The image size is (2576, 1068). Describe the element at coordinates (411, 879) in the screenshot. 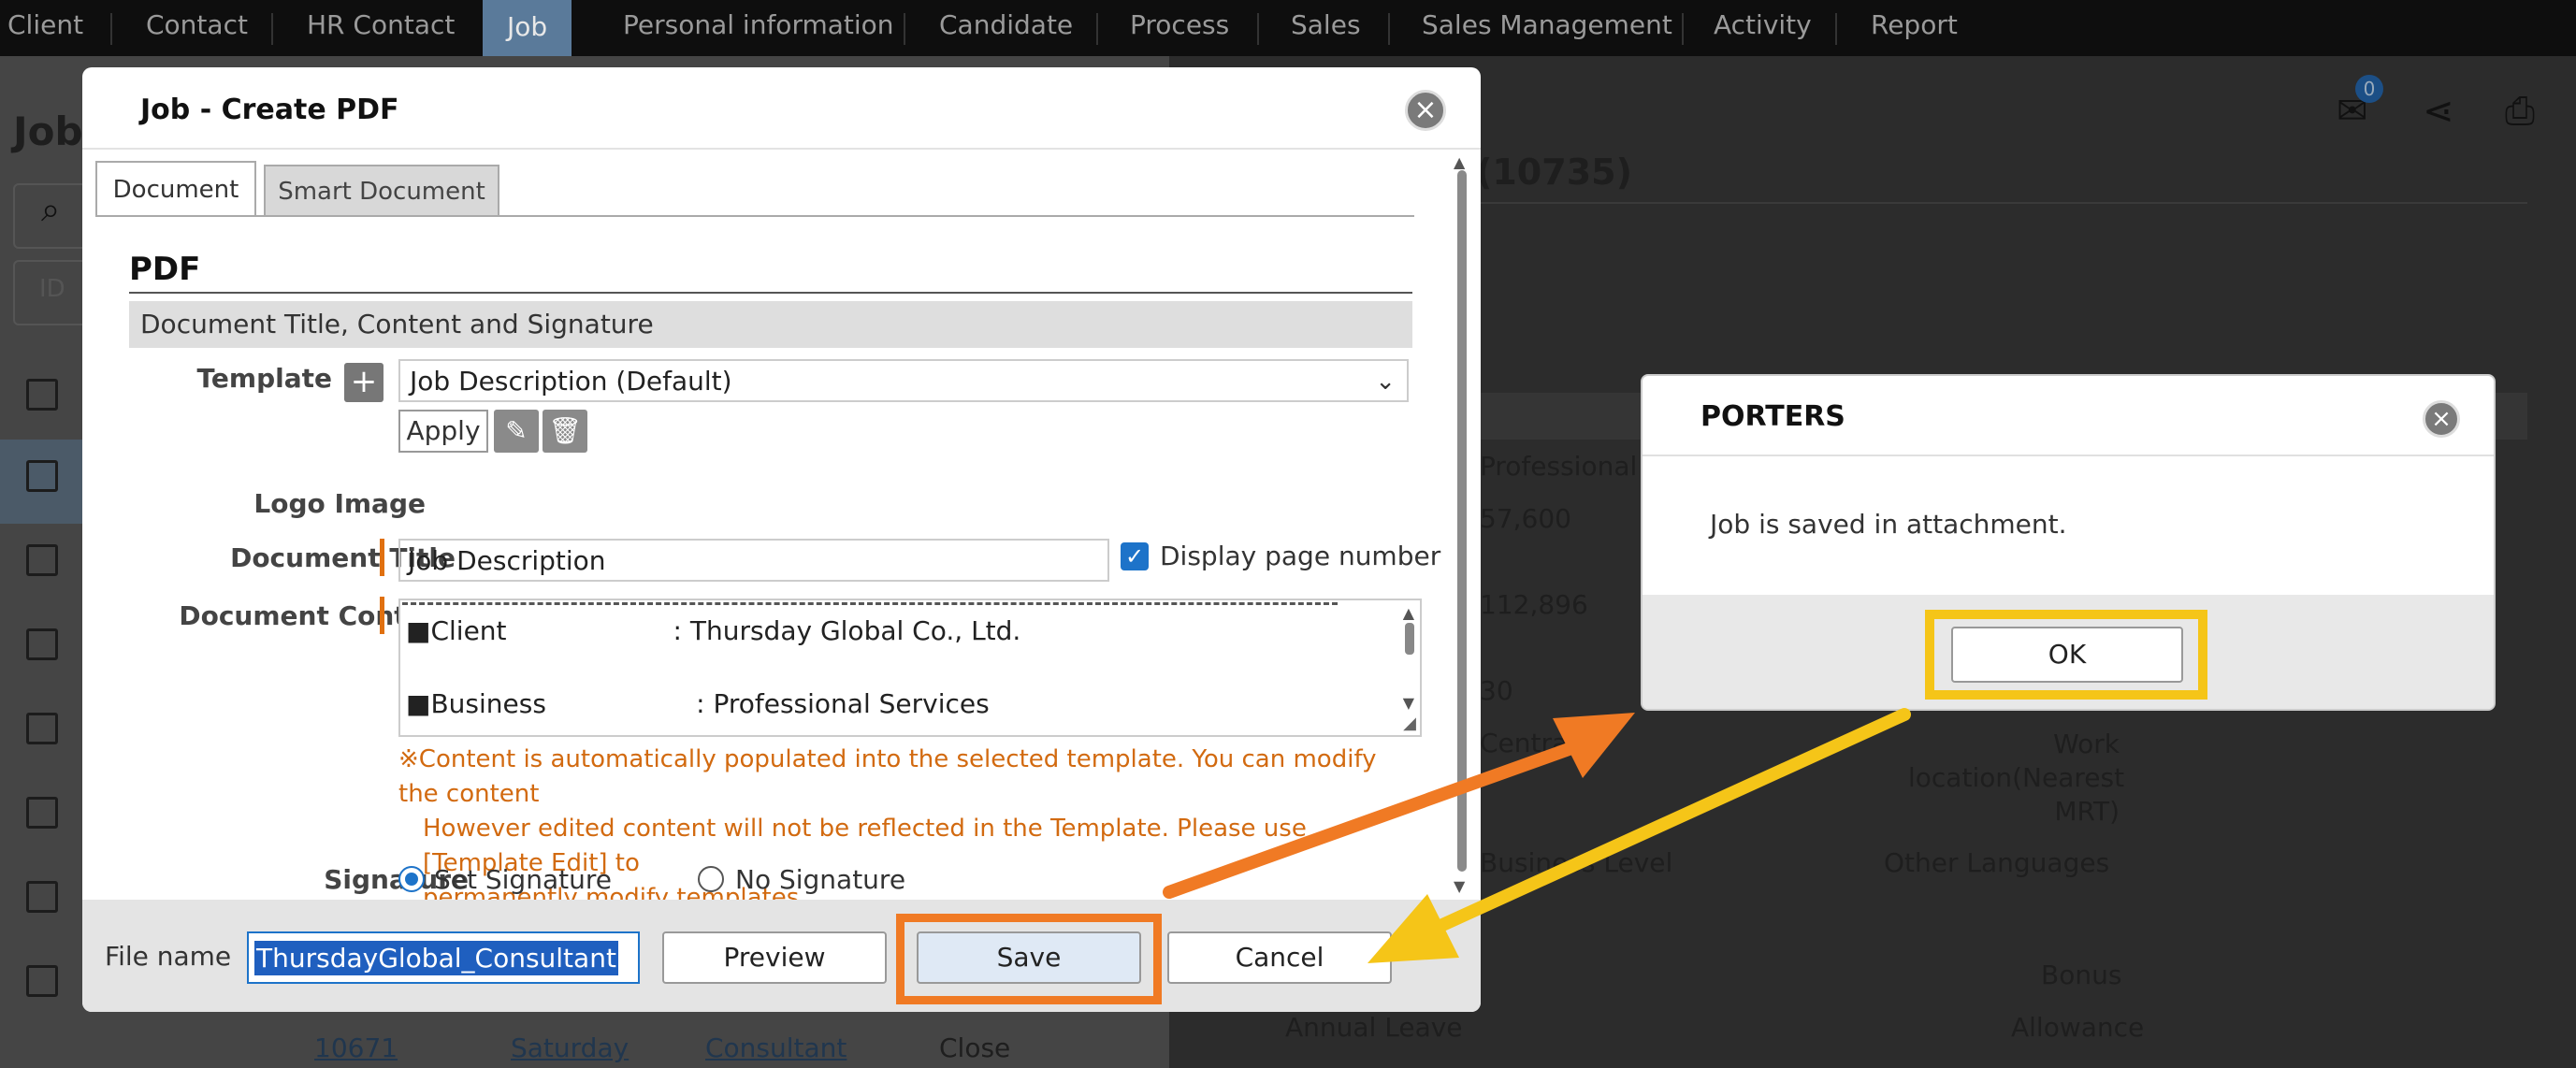

I see `set-signature-radio` at that location.